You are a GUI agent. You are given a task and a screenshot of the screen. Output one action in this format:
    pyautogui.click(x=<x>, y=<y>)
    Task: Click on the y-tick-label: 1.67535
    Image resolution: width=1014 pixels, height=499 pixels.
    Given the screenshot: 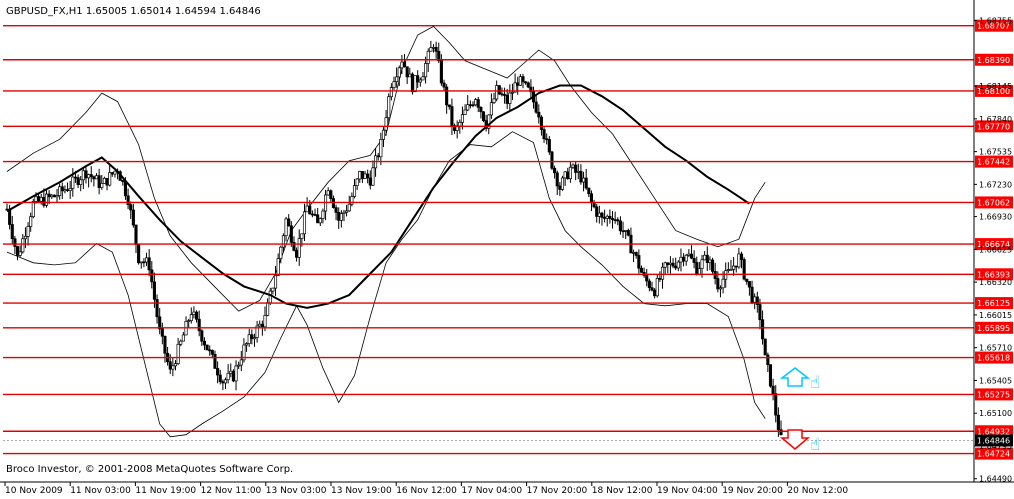 What is the action you would take?
    pyautogui.click(x=995, y=152)
    